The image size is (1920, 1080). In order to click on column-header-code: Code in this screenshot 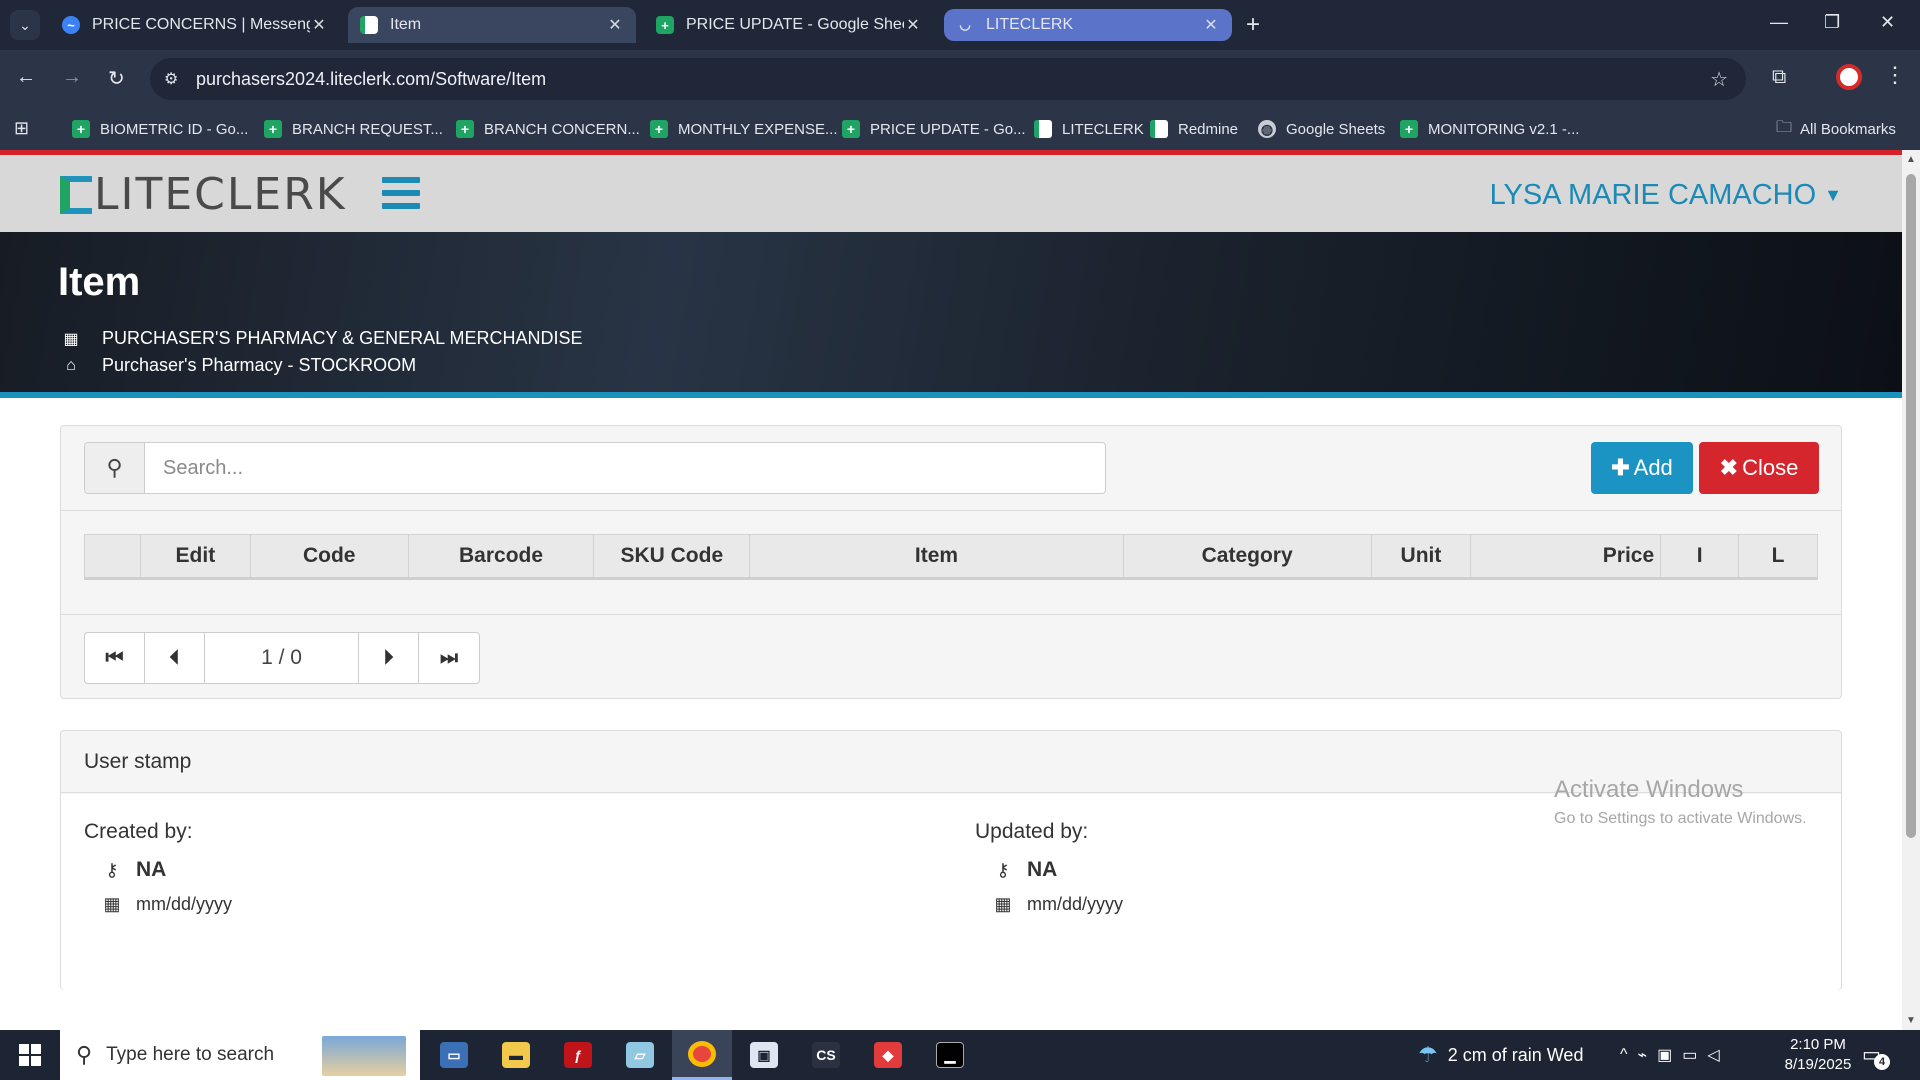, I will do `click(330, 556)`.